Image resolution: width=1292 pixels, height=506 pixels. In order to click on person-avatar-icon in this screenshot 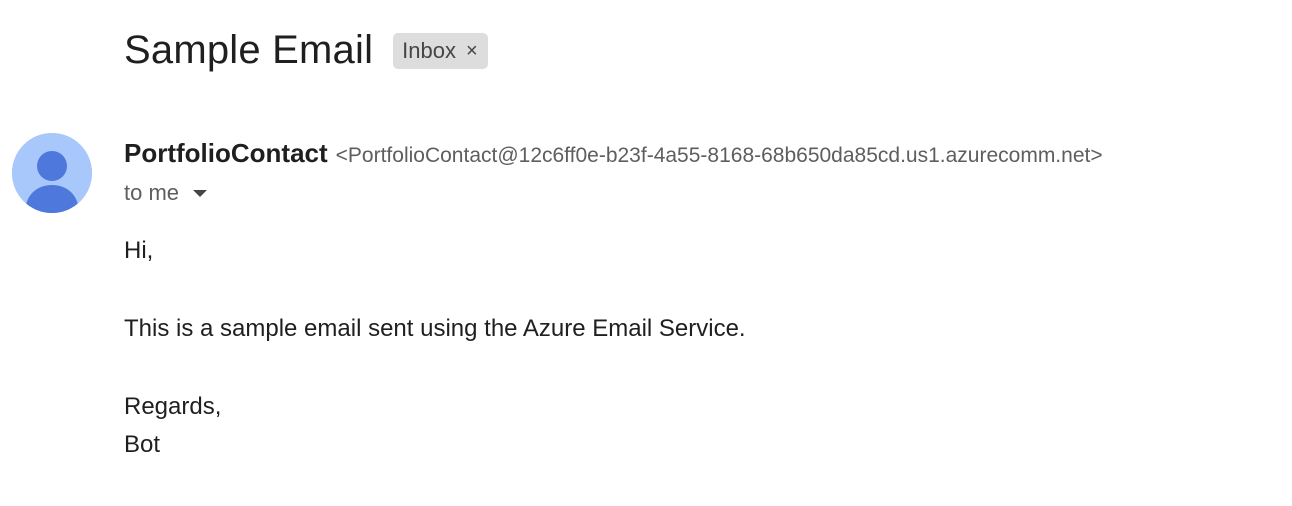, I will do `click(52, 173)`.